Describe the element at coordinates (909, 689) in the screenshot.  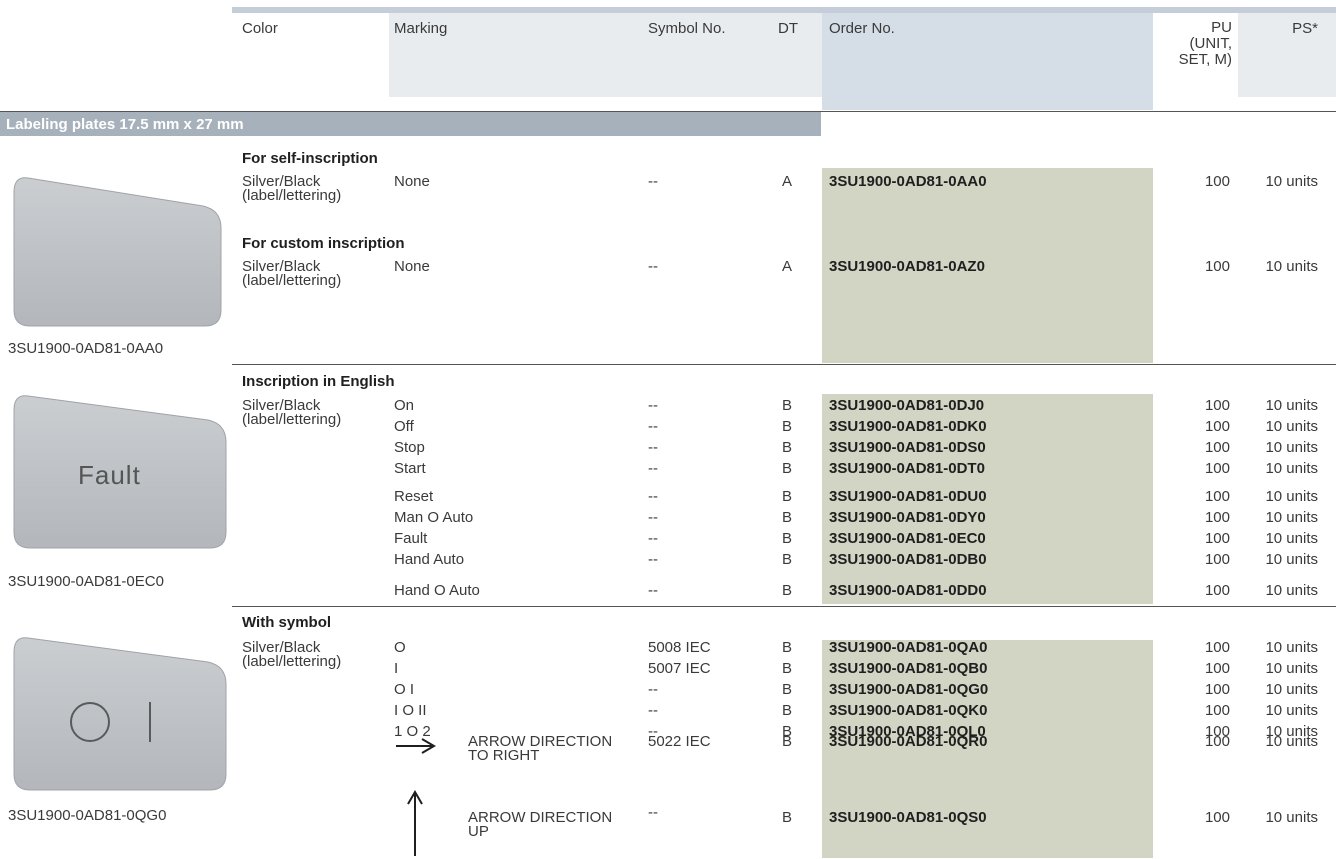
I see `order-number: 3SU1900-0AD81-0QG0` at that location.